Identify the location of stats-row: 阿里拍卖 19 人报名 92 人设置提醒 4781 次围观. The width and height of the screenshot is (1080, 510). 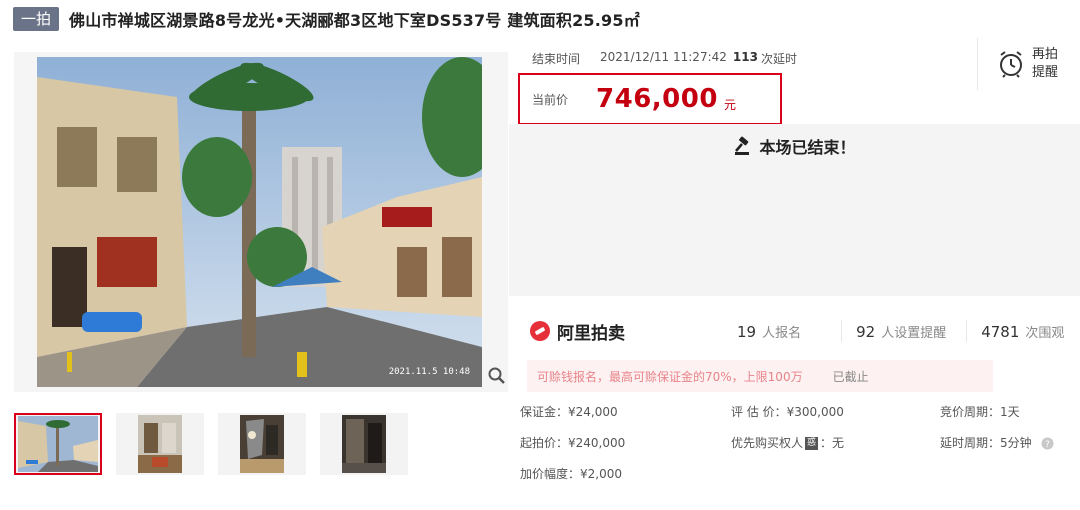
(794, 331).